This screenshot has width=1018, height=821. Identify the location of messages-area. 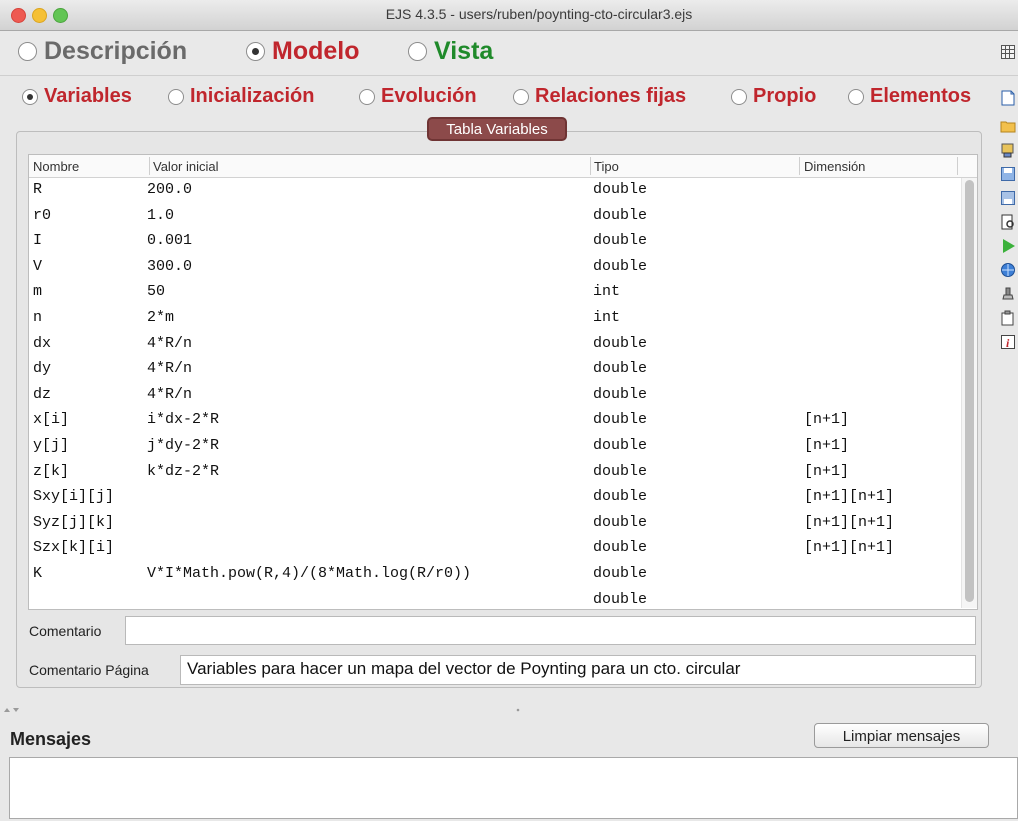
(513, 788).